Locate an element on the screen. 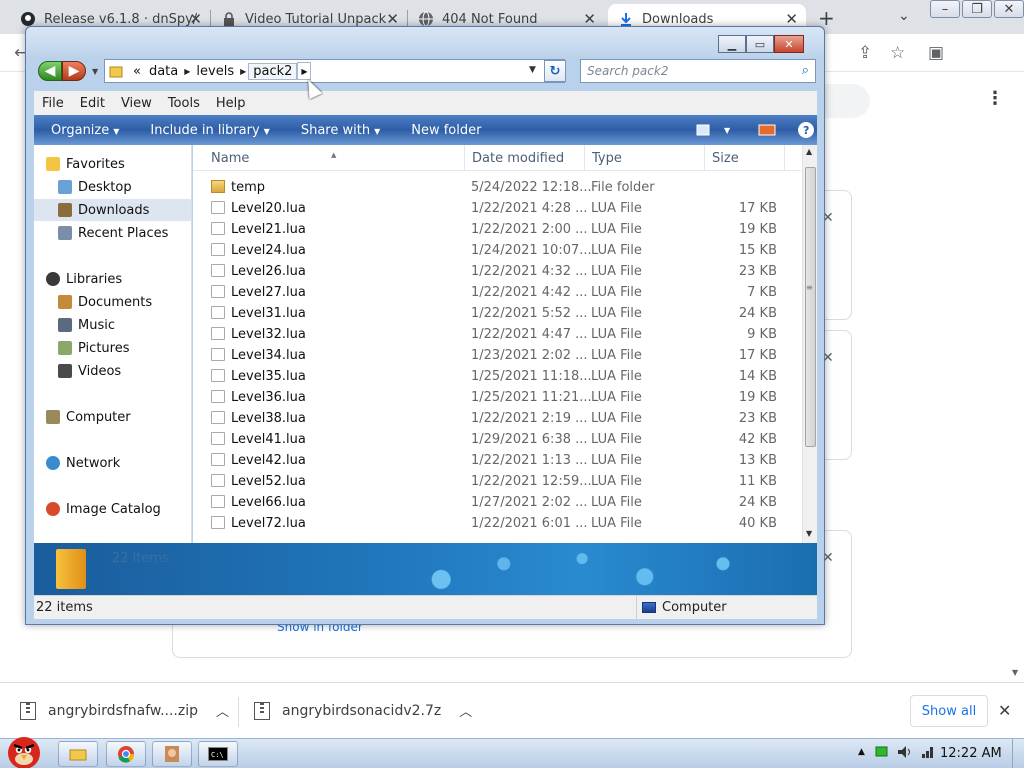 This screenshot has height=768, width=1024. column-header-size: Size is located at coordinates (725, 158).